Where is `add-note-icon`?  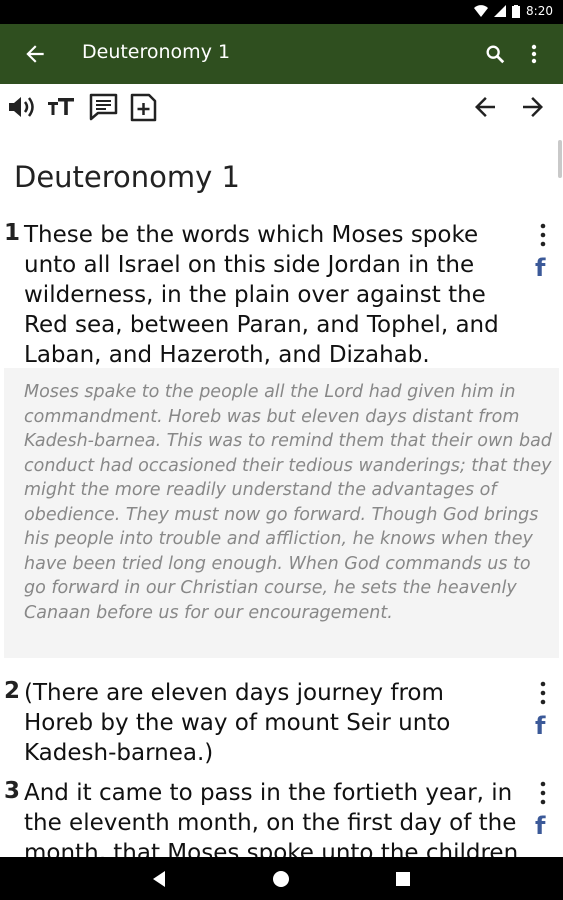 add-note-icon is located at coordinates (143, 107).